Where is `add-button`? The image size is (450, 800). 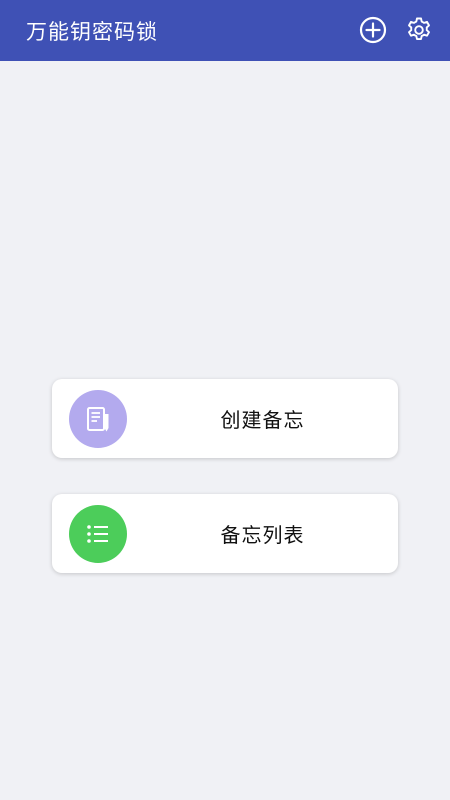
add-button is located at coordinates (373, 30).